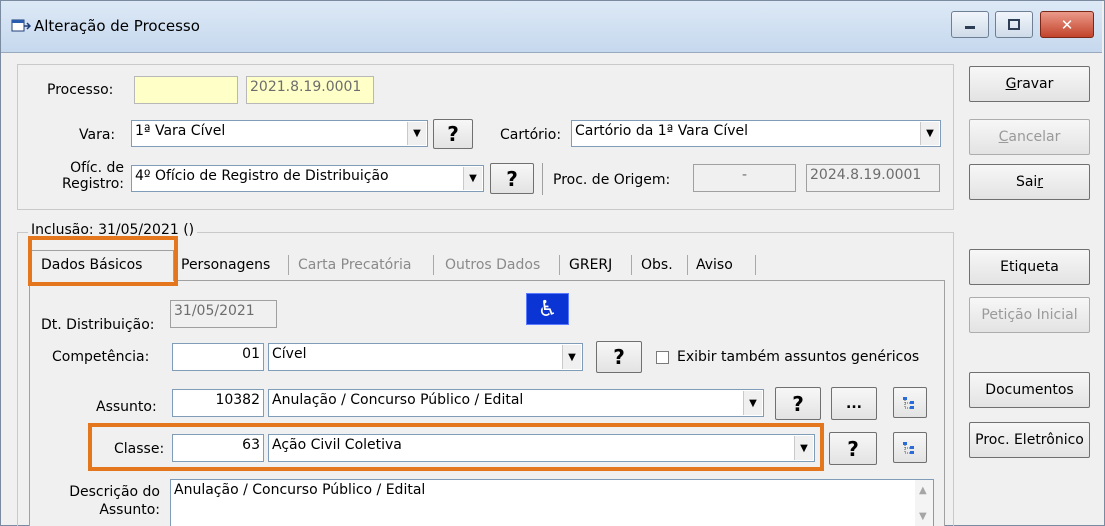 Image resolution: width=1105 pixels, height=526 pixels. Describe the element at coordinates (970, 24) in the screenshot. I see `minimize-button` at that location.